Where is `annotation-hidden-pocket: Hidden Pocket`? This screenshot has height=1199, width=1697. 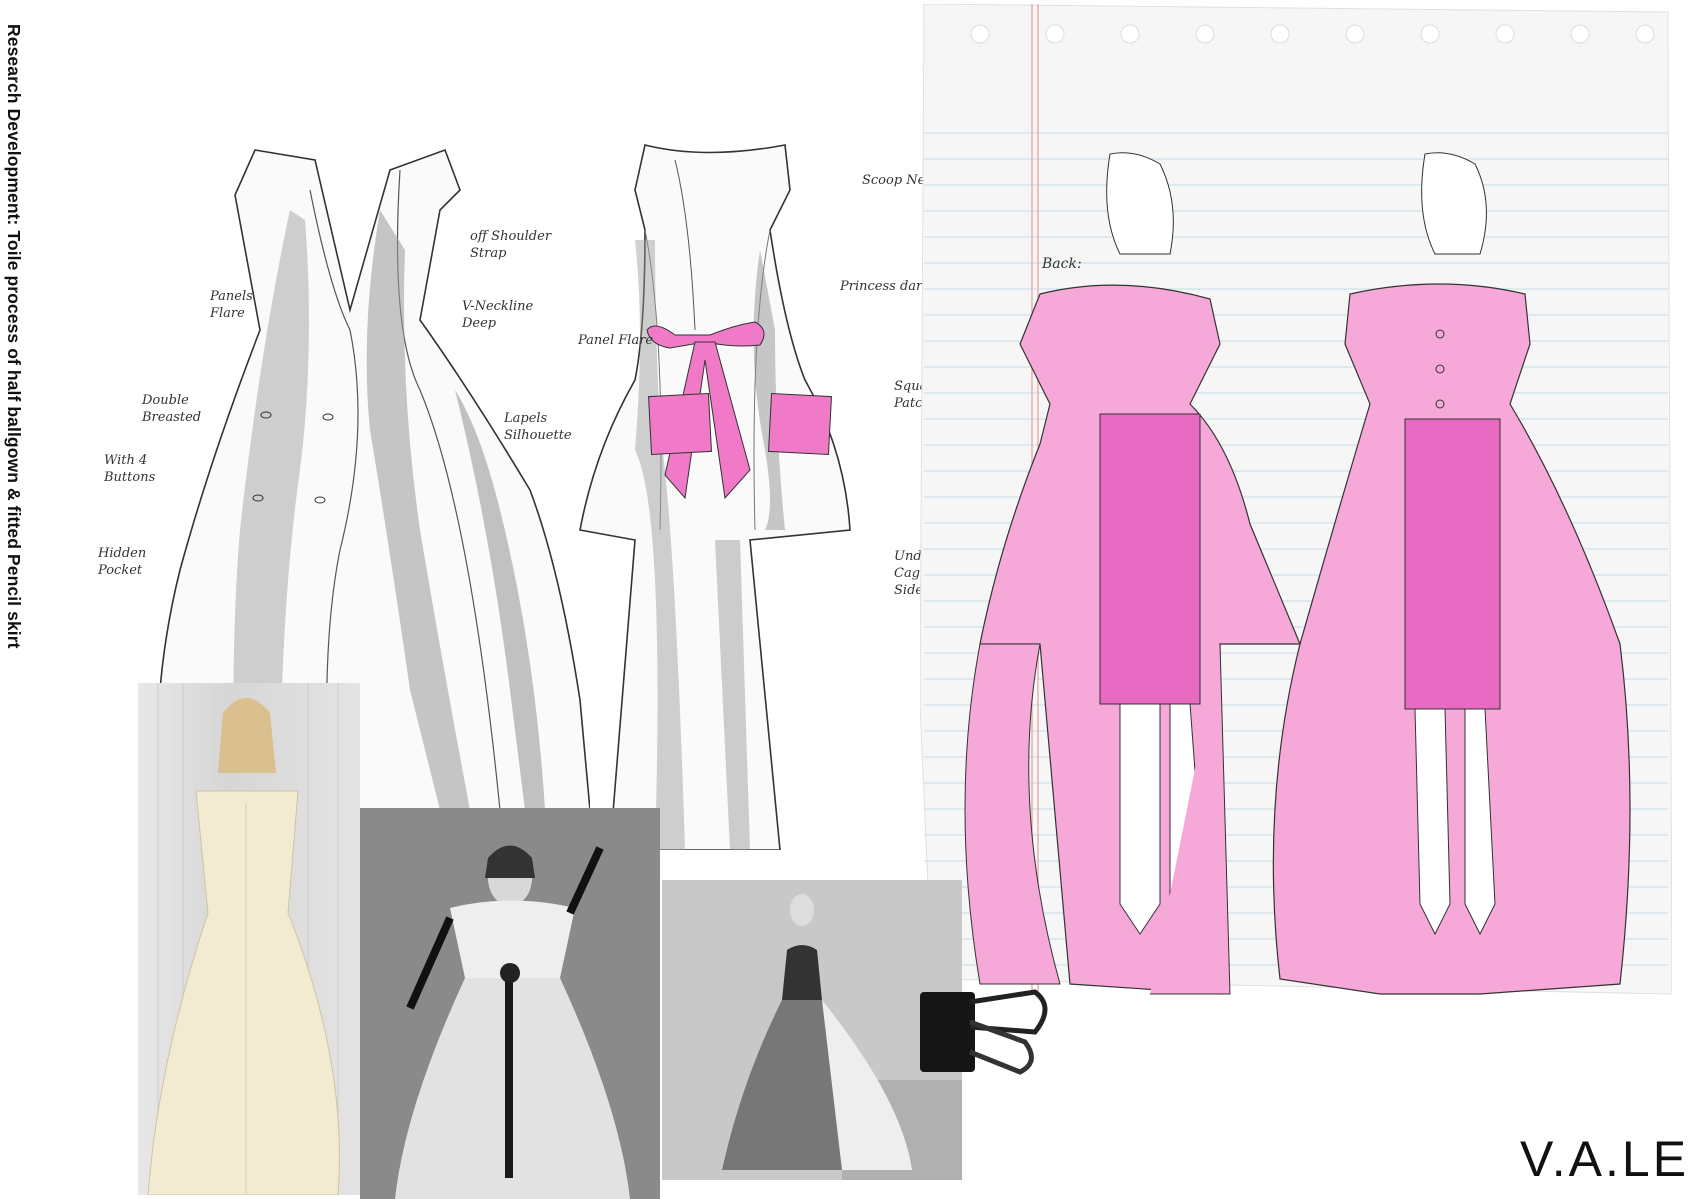
annotation-hidden-pocket: Hidden Pocket is located at coordinates (122, 562).